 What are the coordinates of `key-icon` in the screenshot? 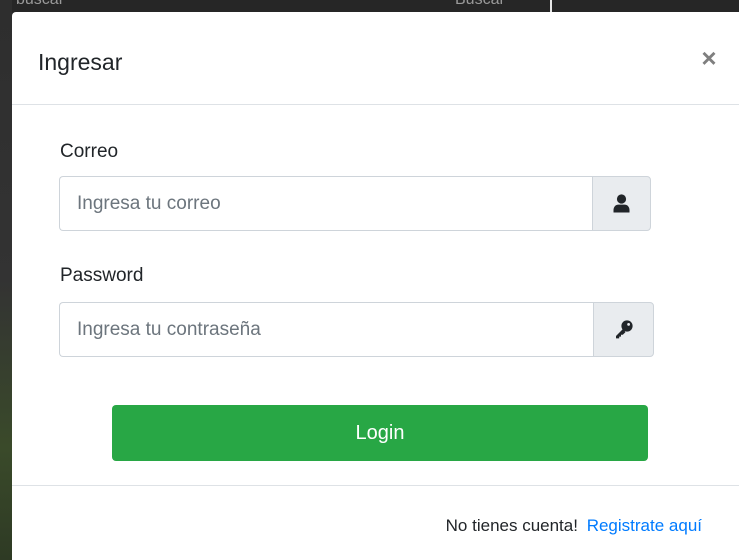 It's located at (623, 329).